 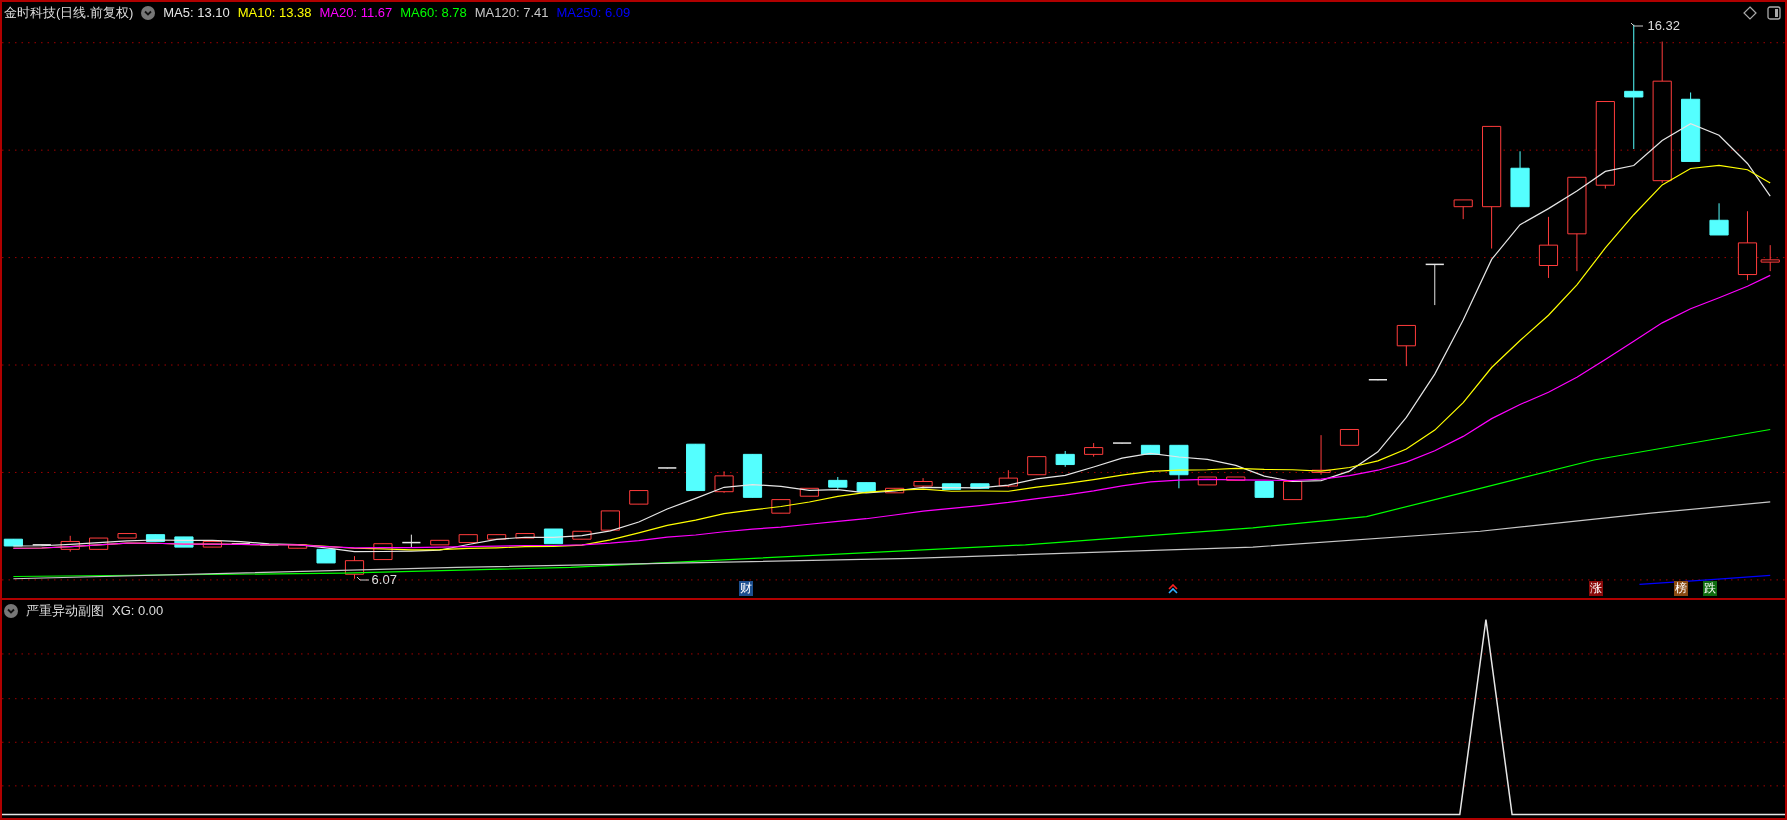 What do you see at coordinates (511, 13) in the screenshot?
I see `moving-average-value: MA120: 7.41` at bounding box center [511, 13].